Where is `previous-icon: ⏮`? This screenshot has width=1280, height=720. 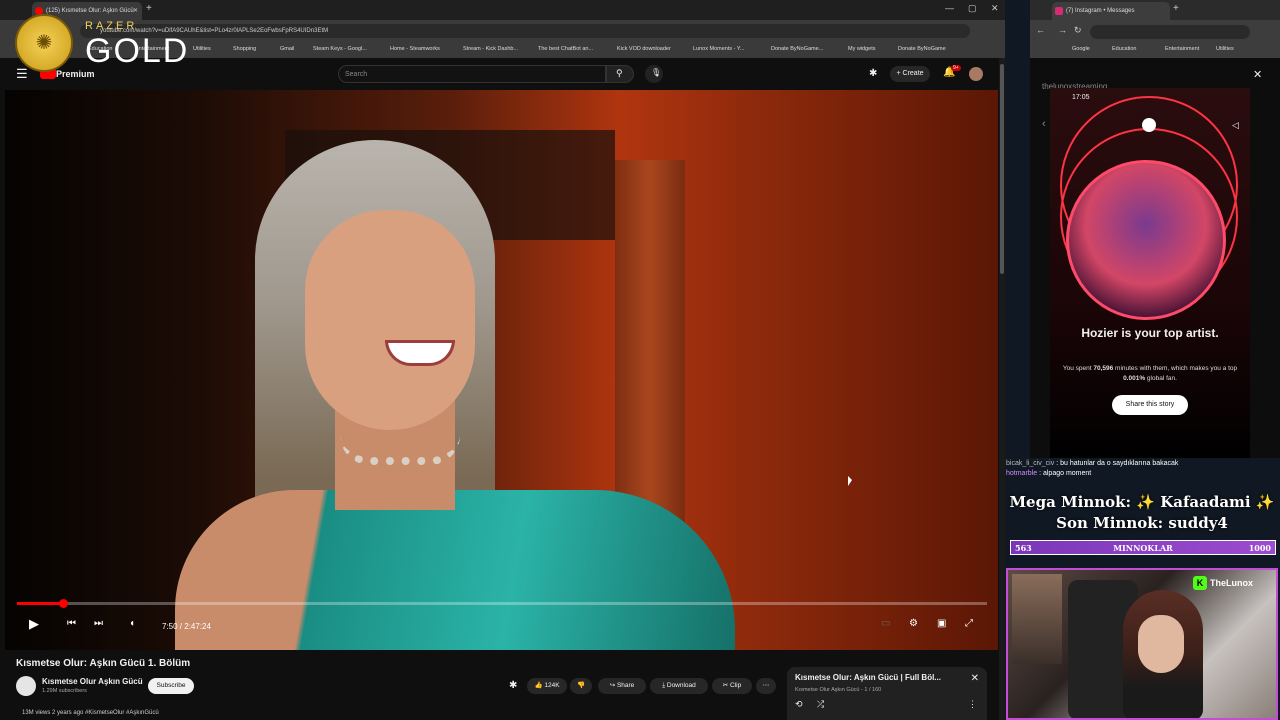 previous-icon: ⏮ is located at coordinates (71, 623).